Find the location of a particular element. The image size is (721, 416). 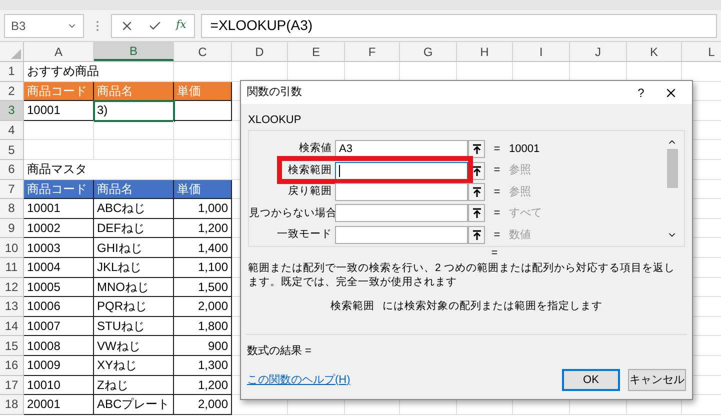

row-header: 1 is located at coordinates (12, 72).